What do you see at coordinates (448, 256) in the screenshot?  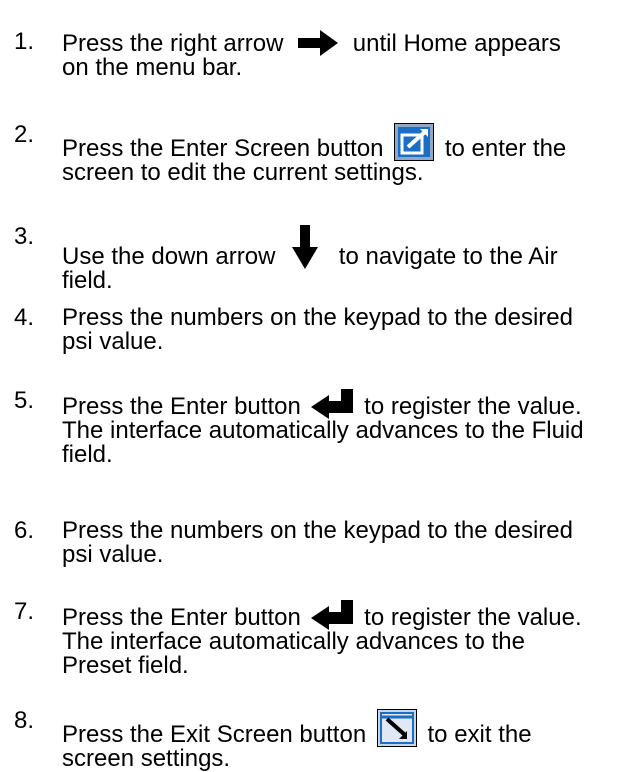 I see `step-text: to navigate to the Air` at bounding box center [448, 256].